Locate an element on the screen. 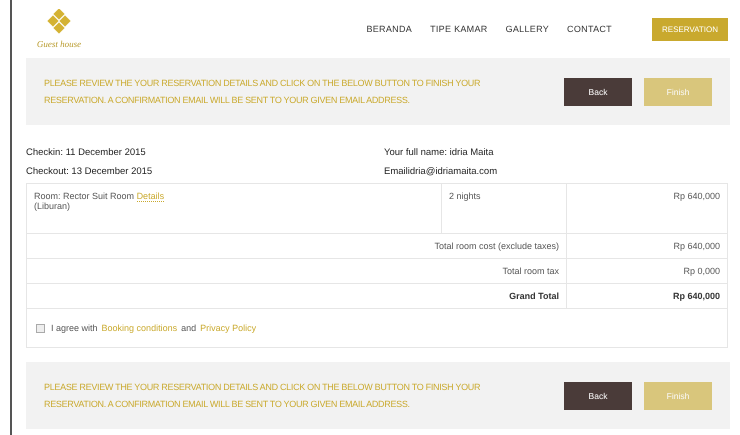 This screenshot has width=740, height=435. checkout-text: Checkout: 13 December 2015 is located at coordinates (90, 171).